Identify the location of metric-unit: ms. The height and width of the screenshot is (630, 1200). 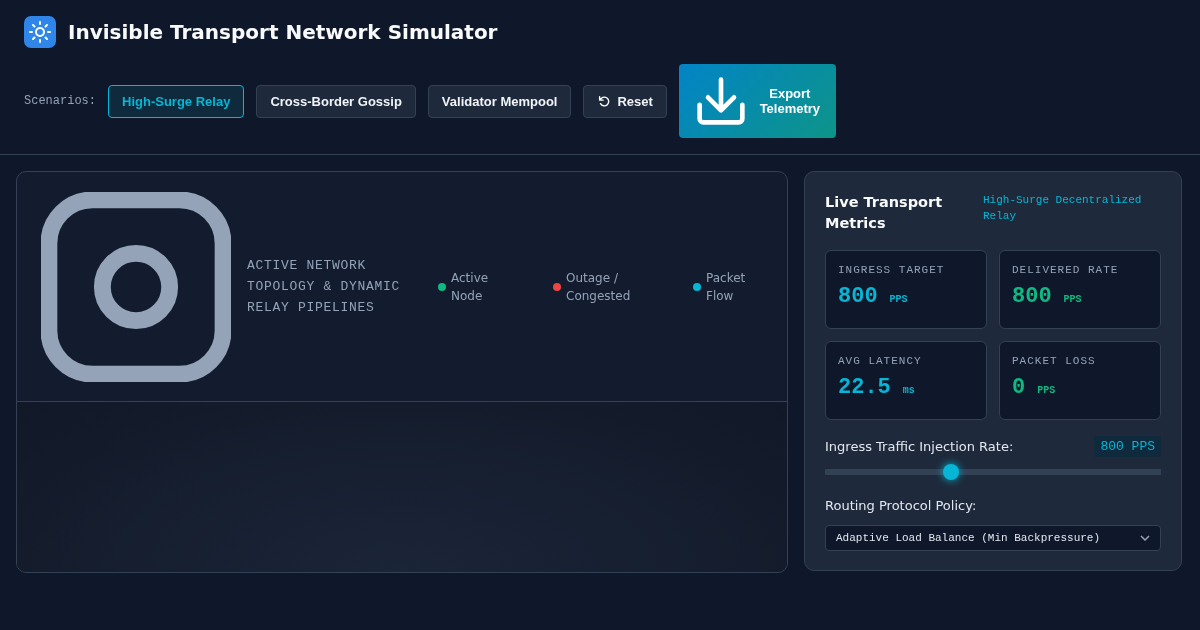
(908, 390).